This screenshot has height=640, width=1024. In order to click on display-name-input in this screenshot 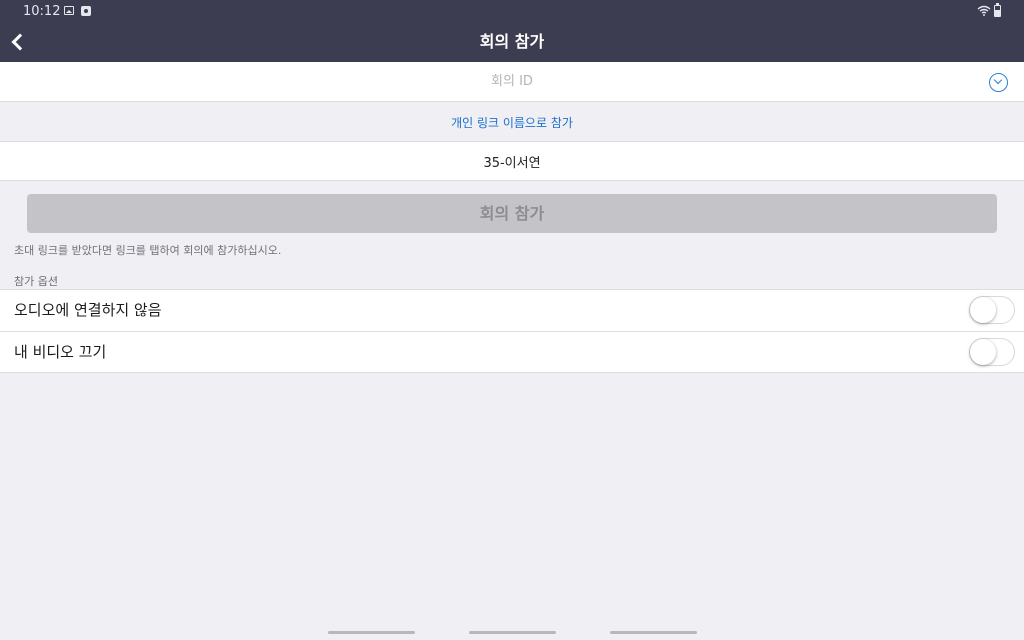, I will do `click(512, 161)`.